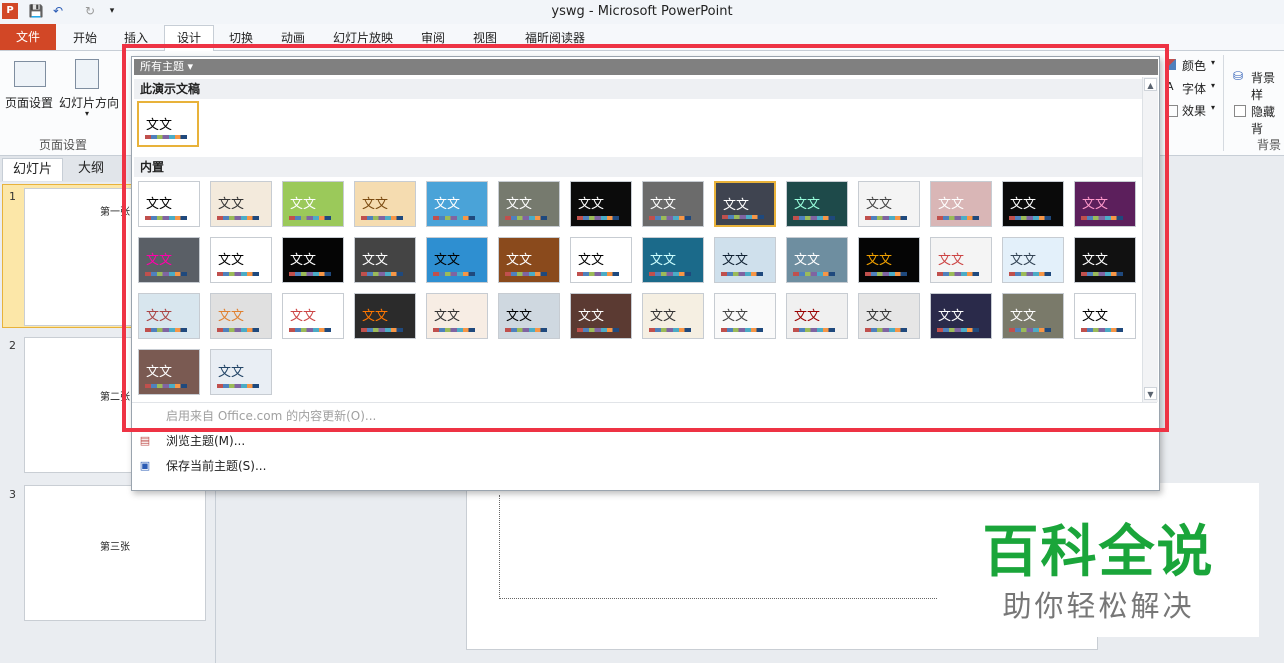 The width and height of the screenshot is (1284, 663). What do you see at coordinates (1263, 120) in the screenshot?
I see `hide-bg-label: 隐藏背` at bounding box center [1263, 120].